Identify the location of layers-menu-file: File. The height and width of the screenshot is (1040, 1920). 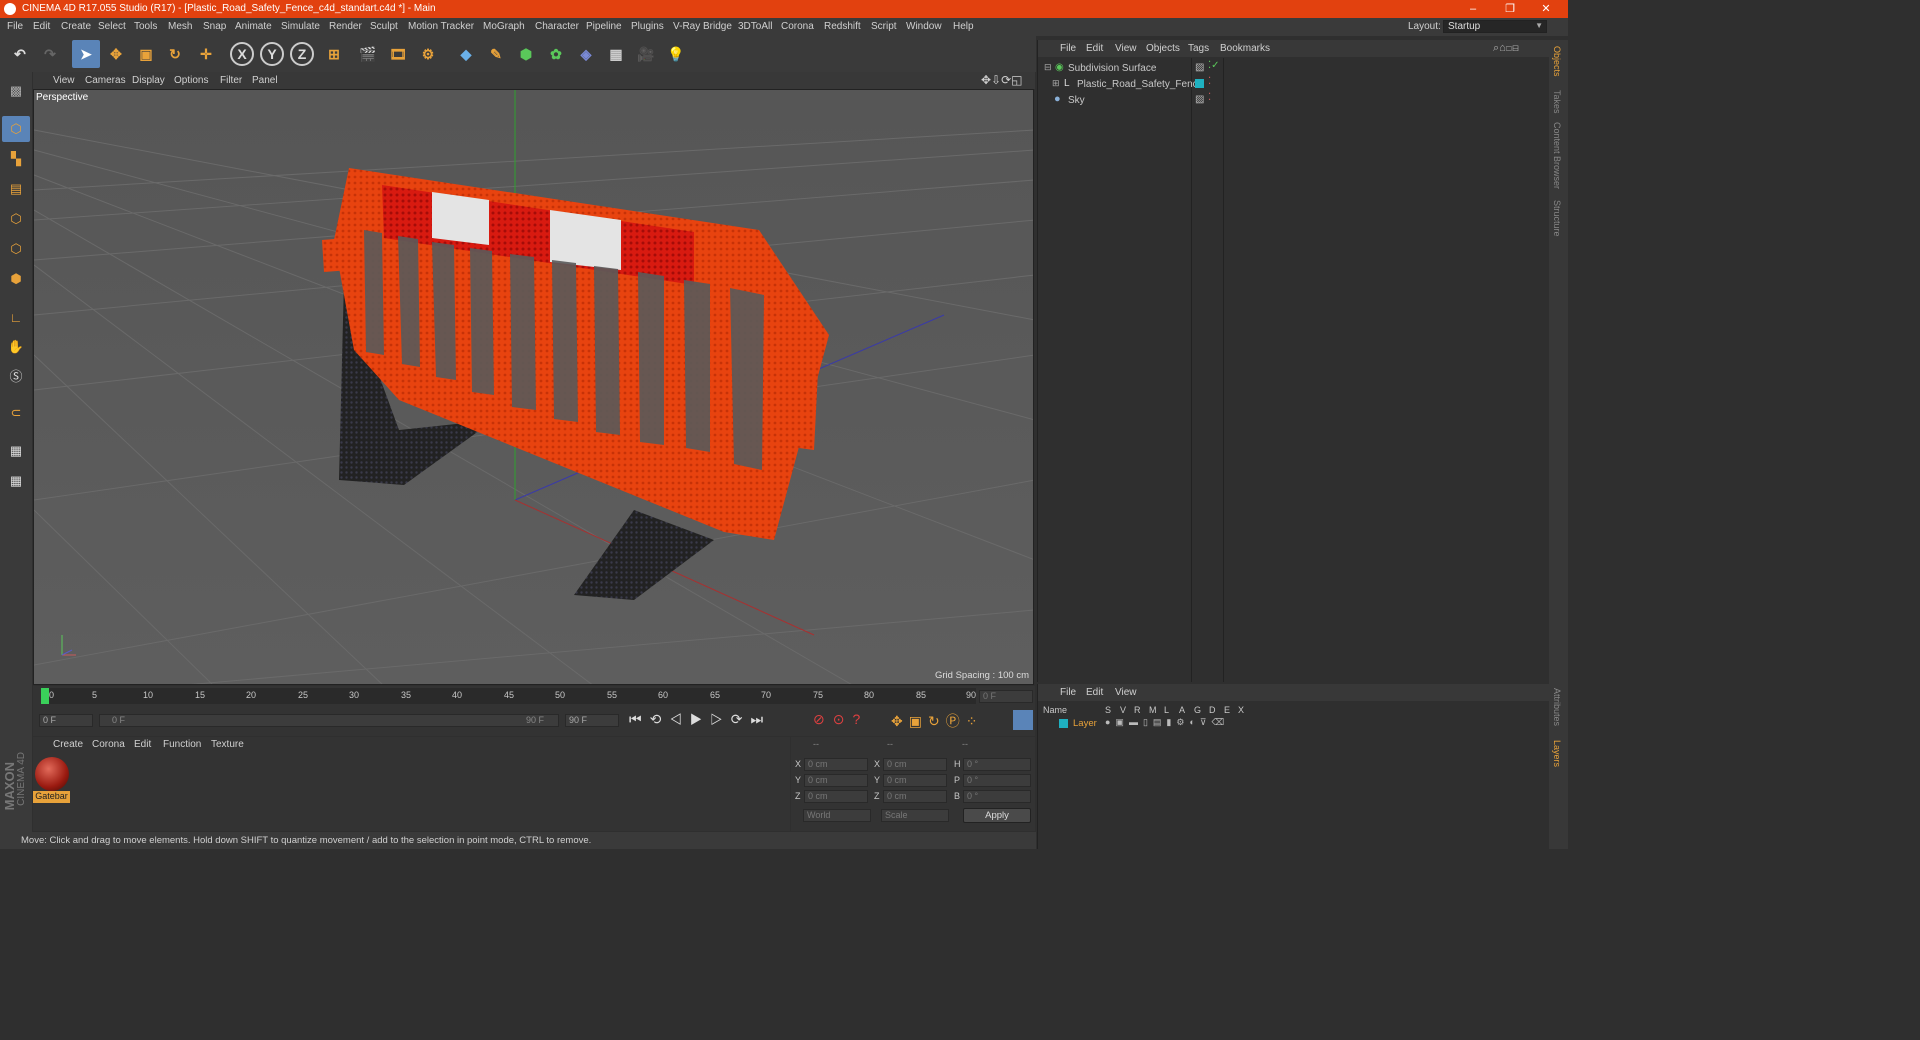
(1068, 692).